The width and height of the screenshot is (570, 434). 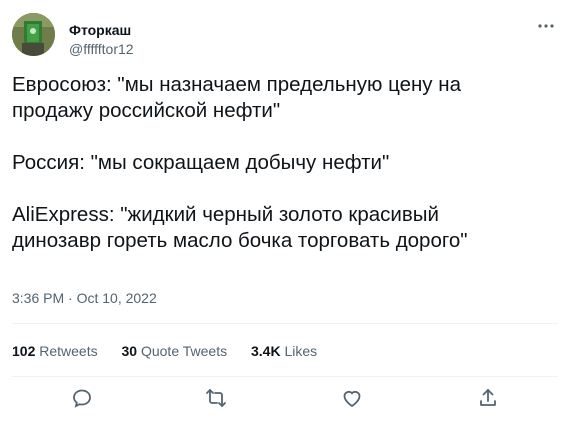 What do you see at coordinates (546, 26) in the screenshot?
I see `more-horizontal-icon` at bounding box center [546, 26].